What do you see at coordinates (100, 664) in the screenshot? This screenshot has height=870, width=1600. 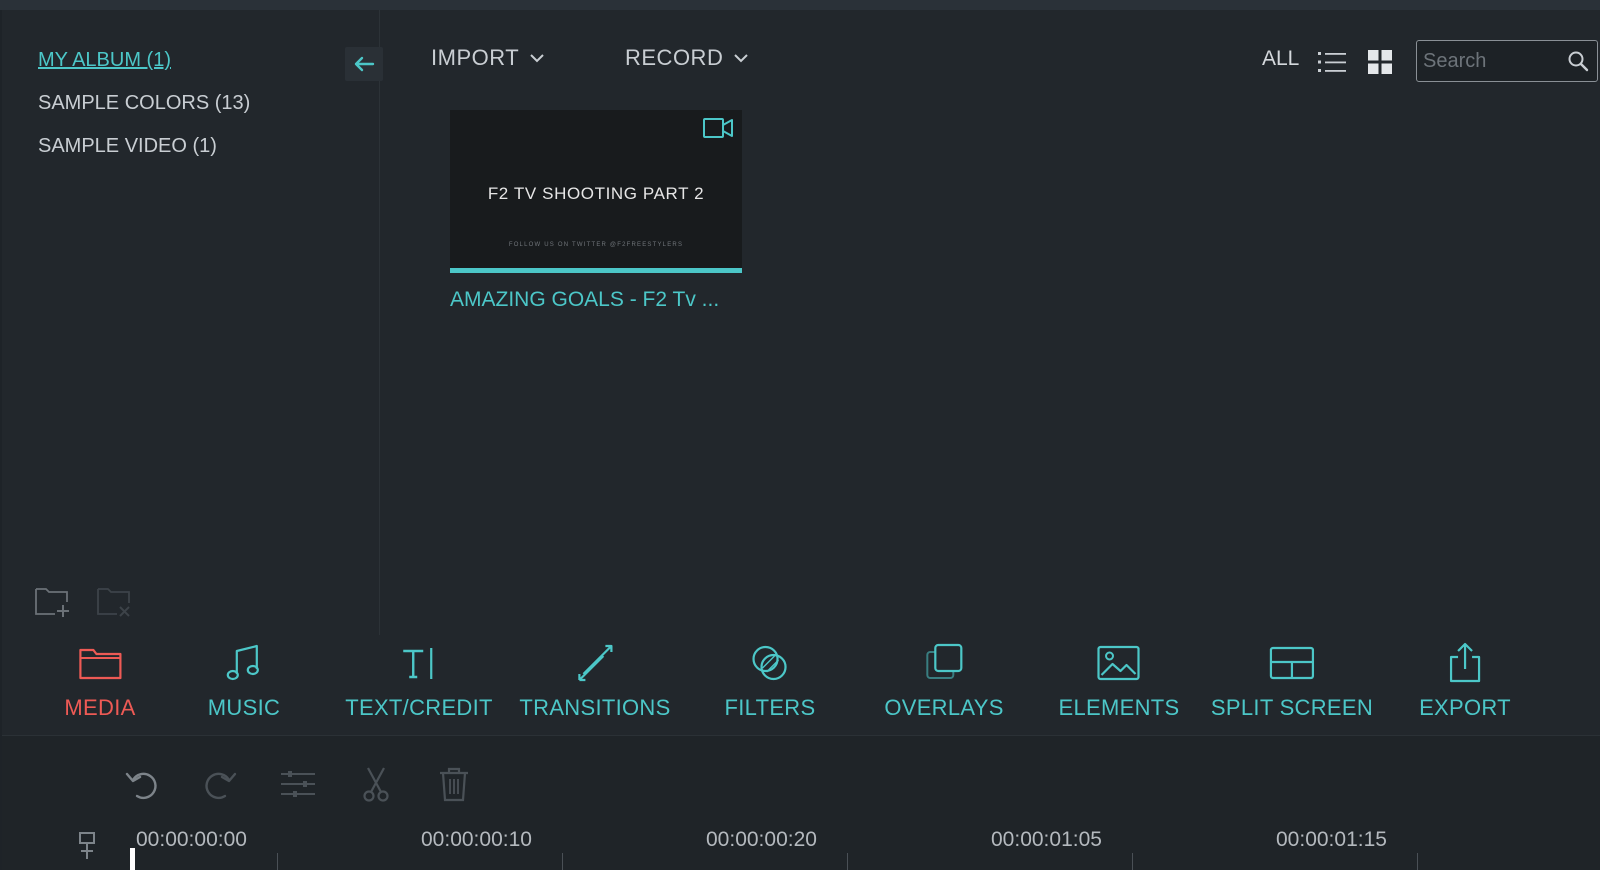 I see `folder-icon` at bounding box center [100, 664].